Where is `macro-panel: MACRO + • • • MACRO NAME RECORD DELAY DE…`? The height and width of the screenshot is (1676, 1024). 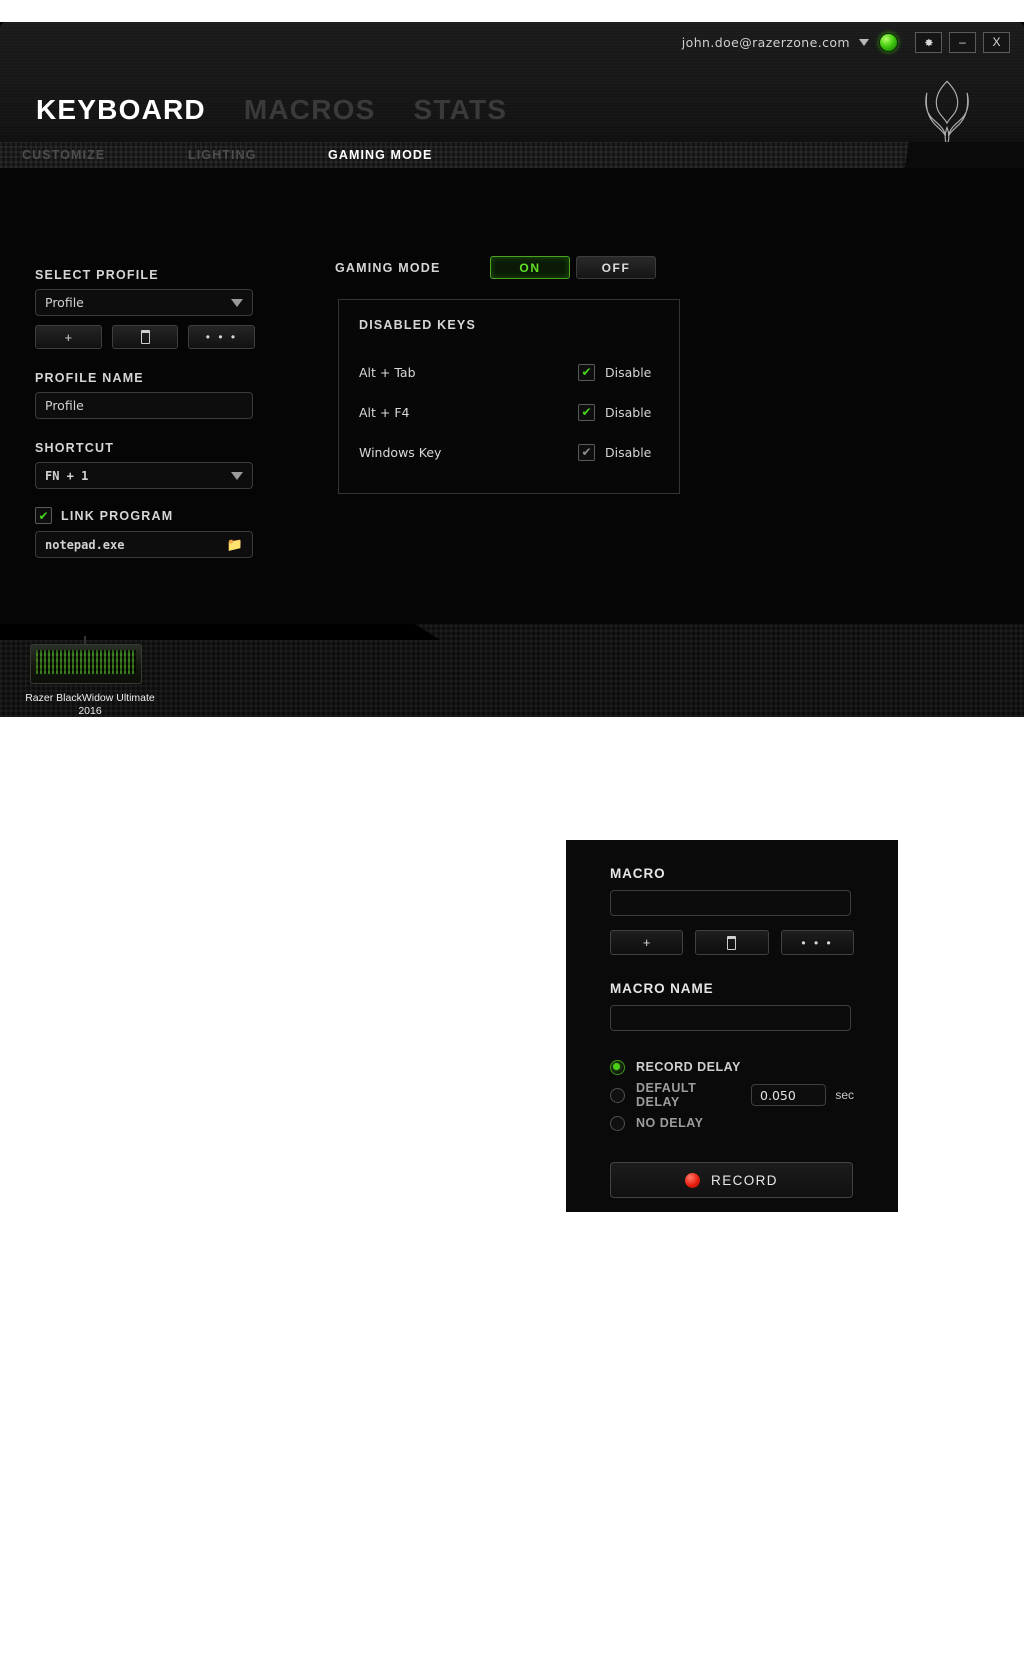
macro-panel: MACRO + • • • MACRO NAME RECORD DELAY DE… is located at coordinates (732, 1026).